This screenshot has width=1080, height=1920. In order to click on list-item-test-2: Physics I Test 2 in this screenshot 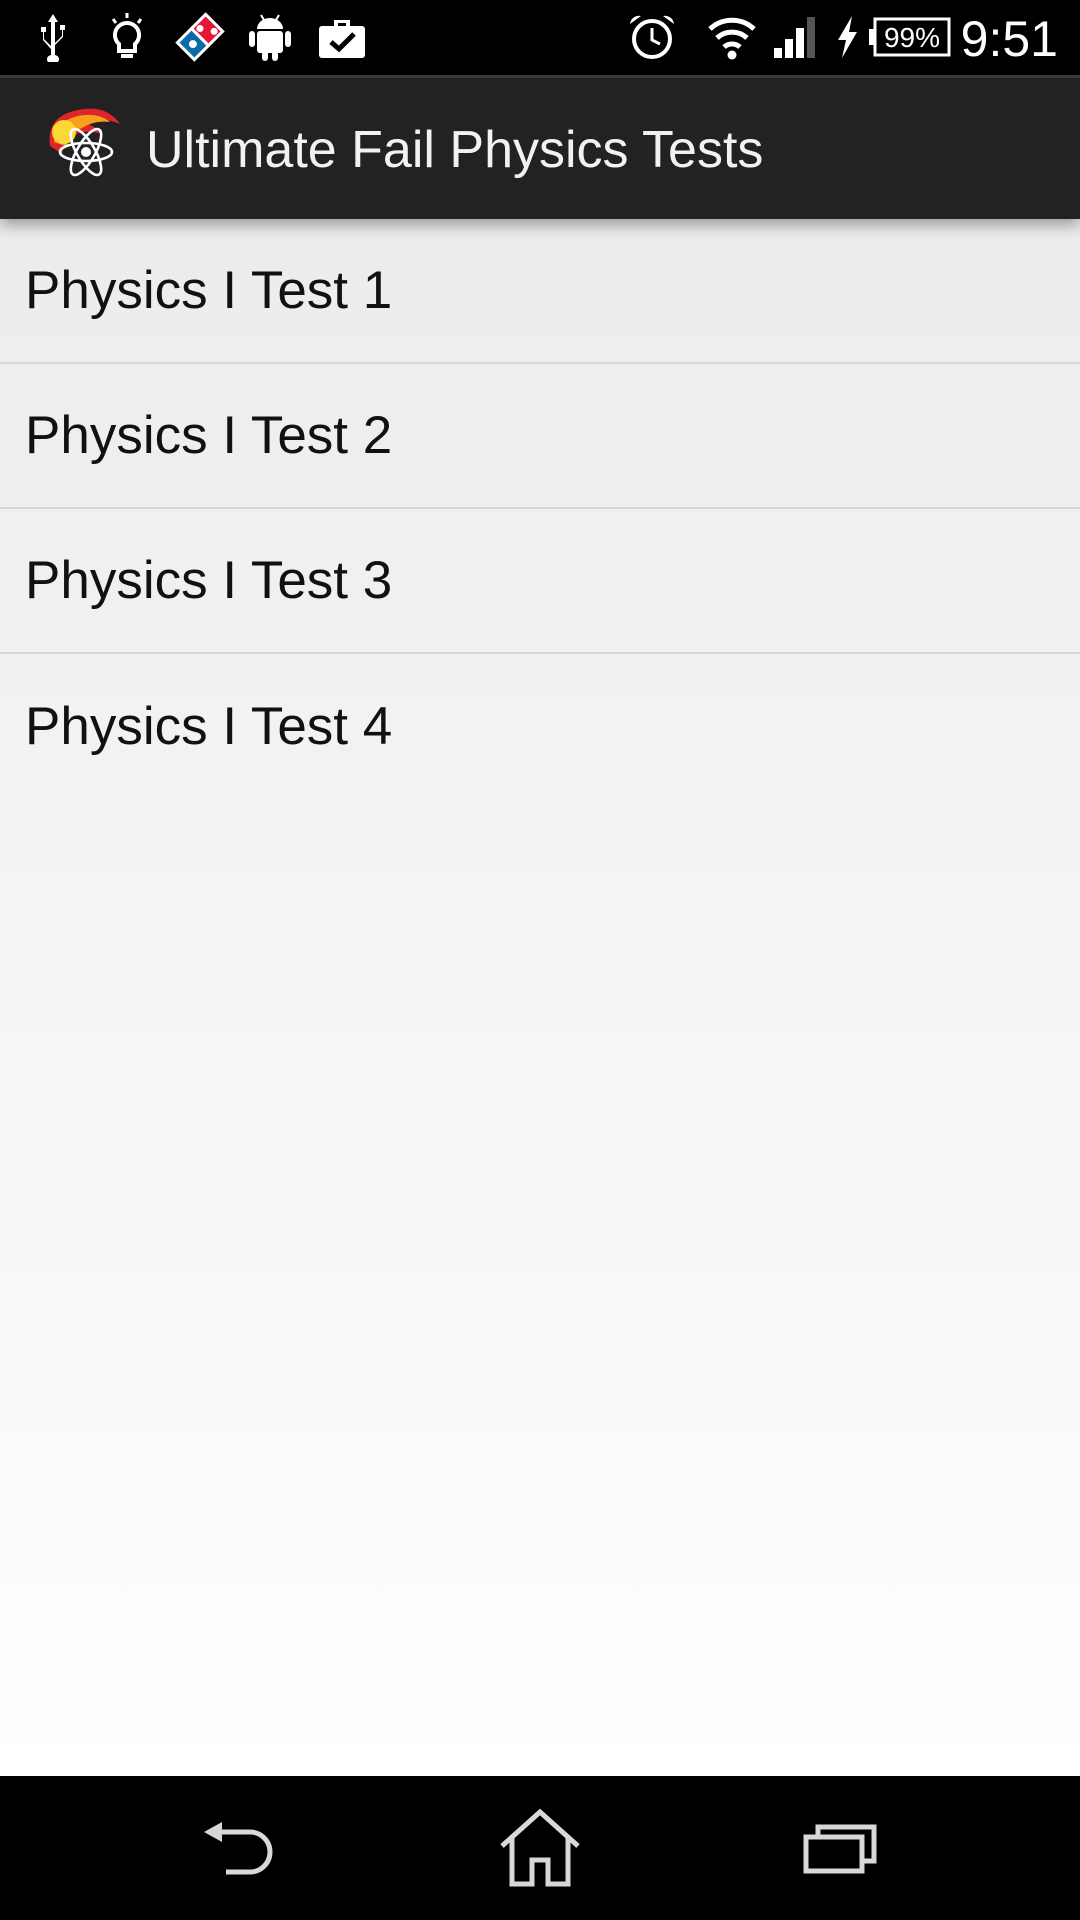, I will do `click(540, 436)`.